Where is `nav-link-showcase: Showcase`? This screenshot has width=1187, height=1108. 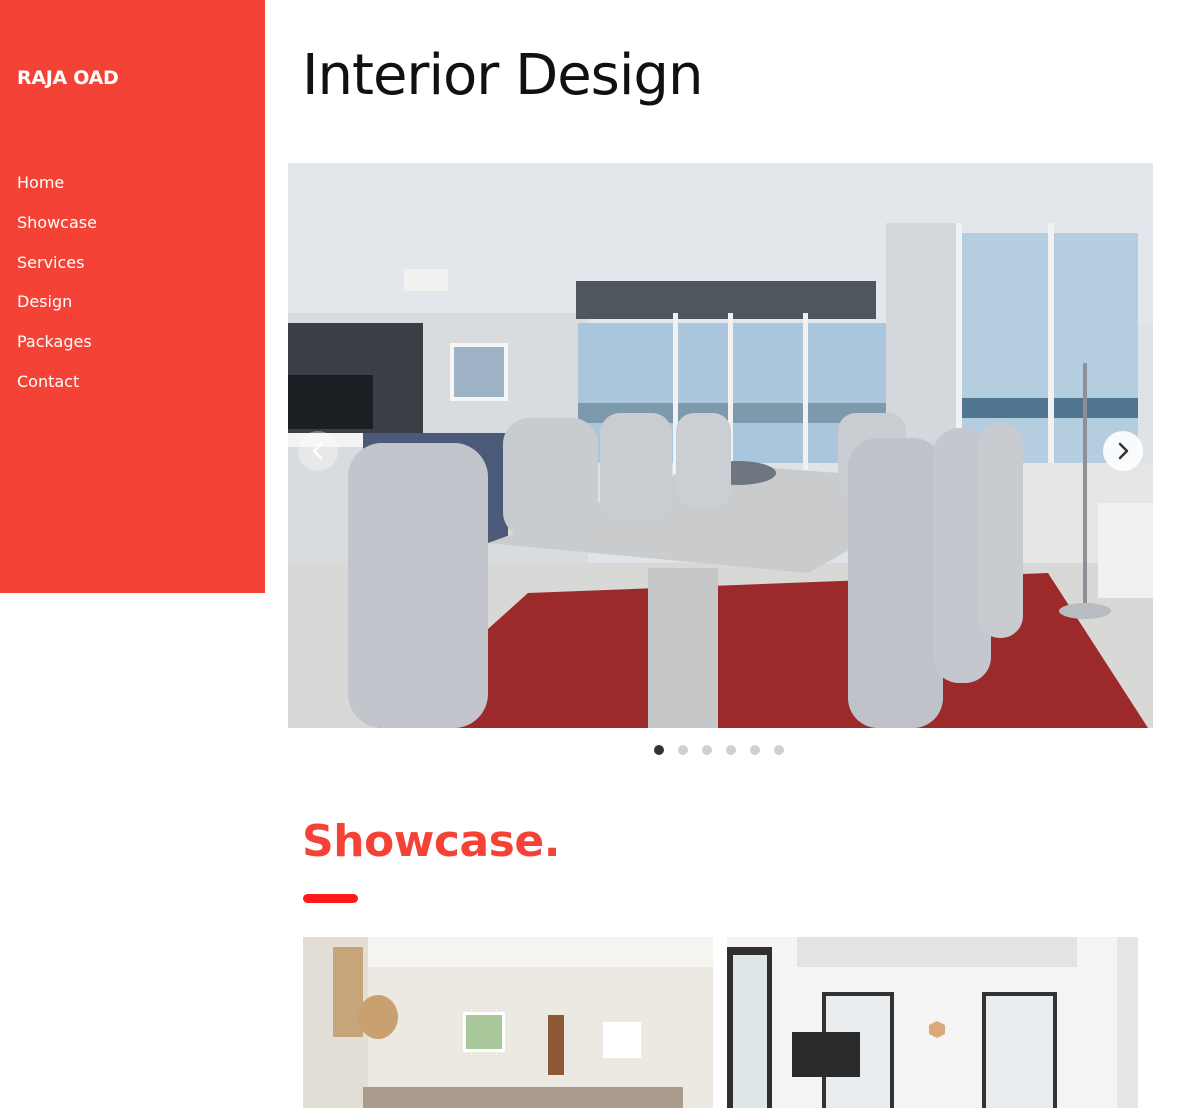 nav-link-showcase: Showcase is located at coordinates (57, 223).